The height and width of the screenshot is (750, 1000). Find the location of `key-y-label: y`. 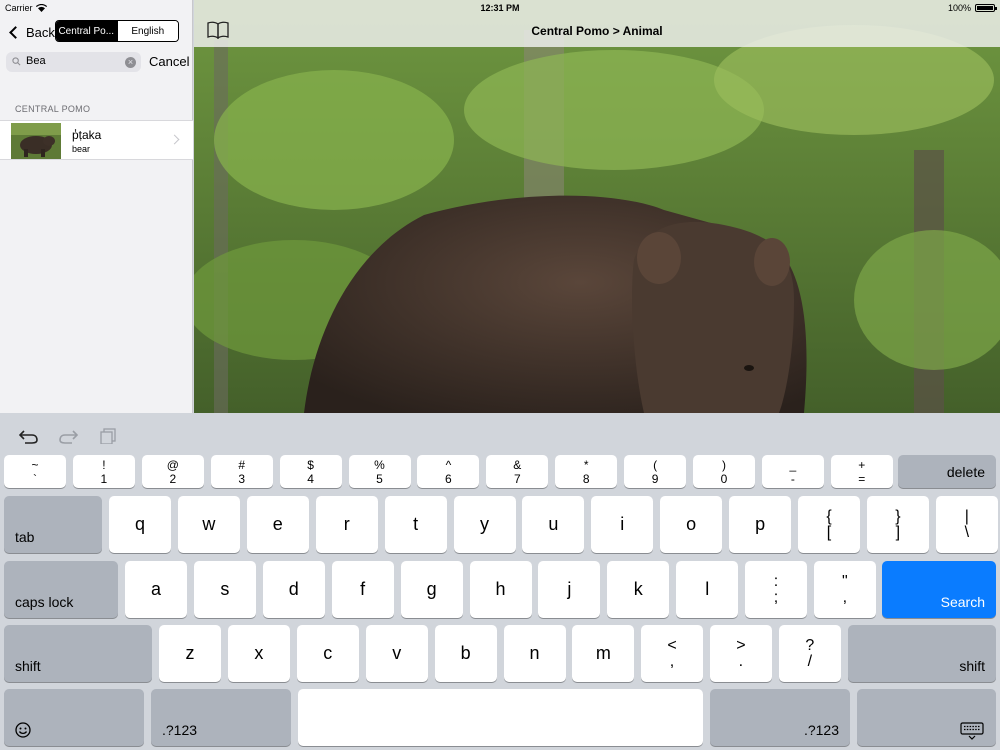

key-y-label: y is located at coordinates (484, 524).